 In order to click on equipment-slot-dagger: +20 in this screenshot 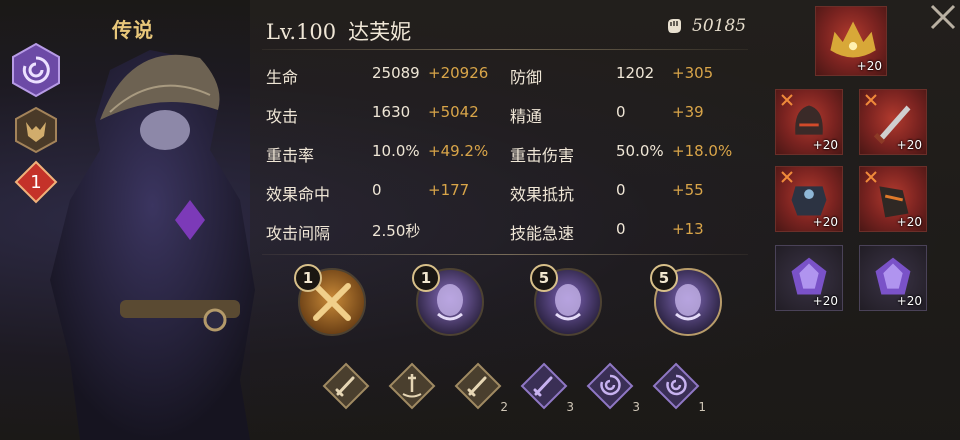, I will do `click(893, 122)`.